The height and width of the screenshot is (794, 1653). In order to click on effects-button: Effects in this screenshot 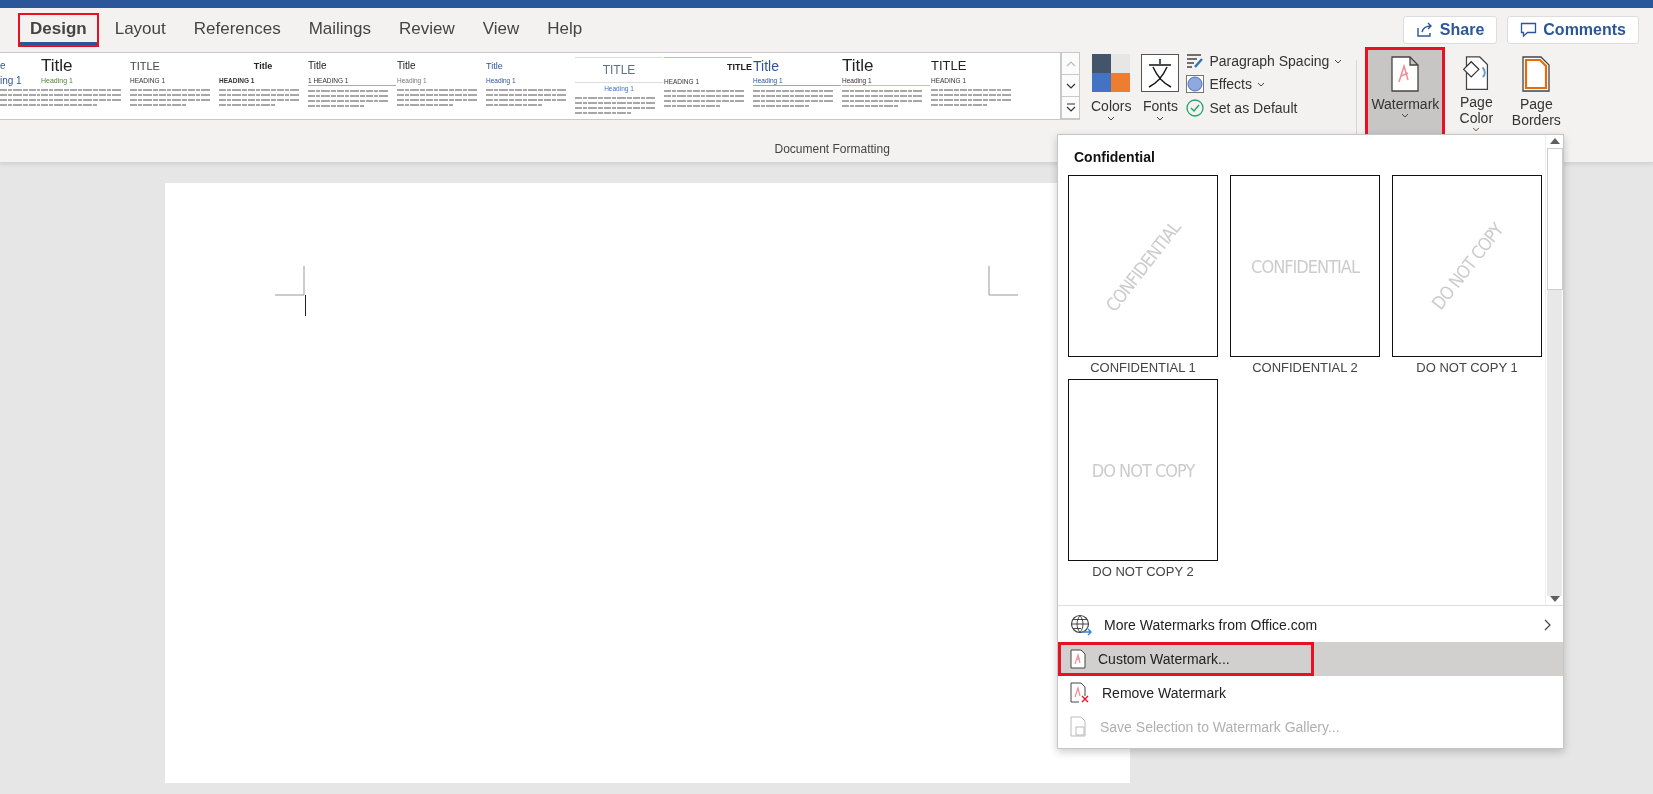, I will do `click(1264, 84)`.